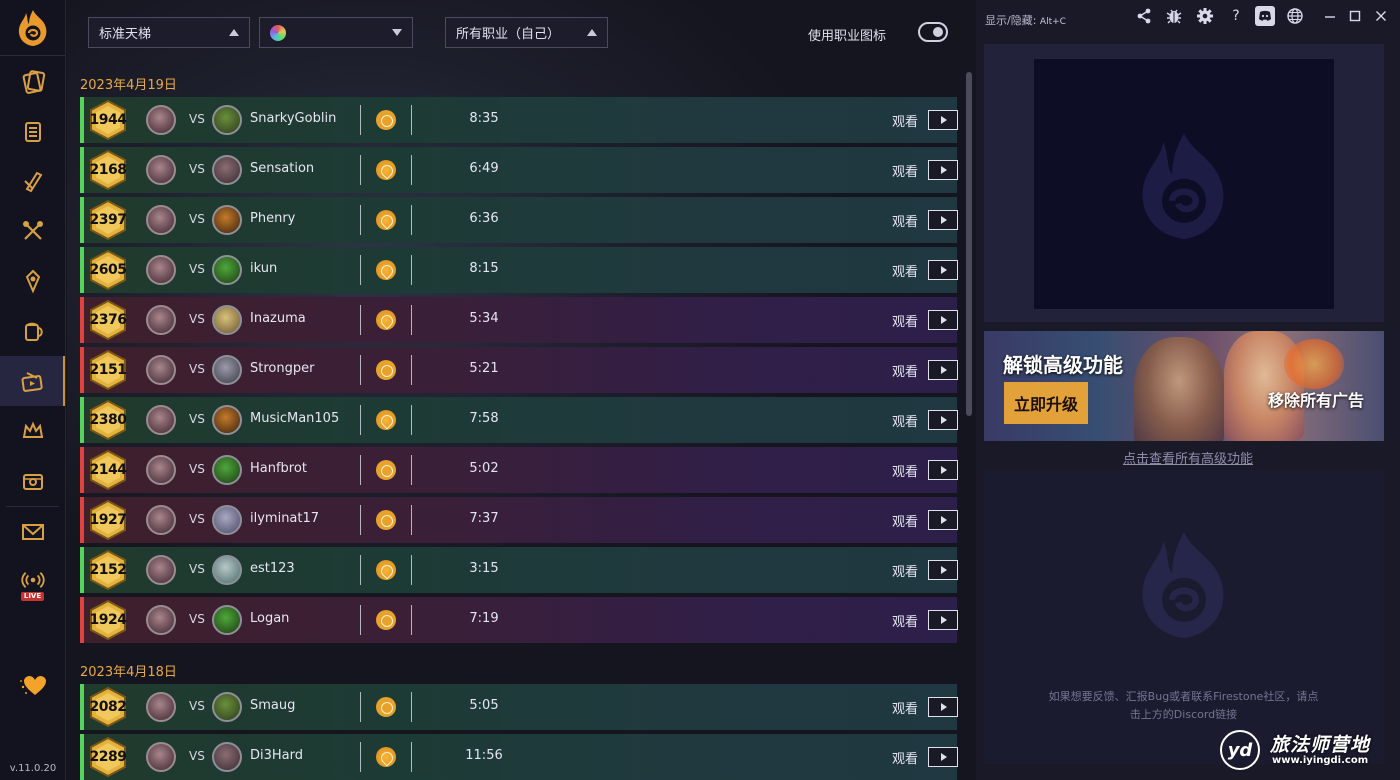 The height and width of the screenshot is (780, 1400). I want to click on nav-item-replays, so click(32, 381).